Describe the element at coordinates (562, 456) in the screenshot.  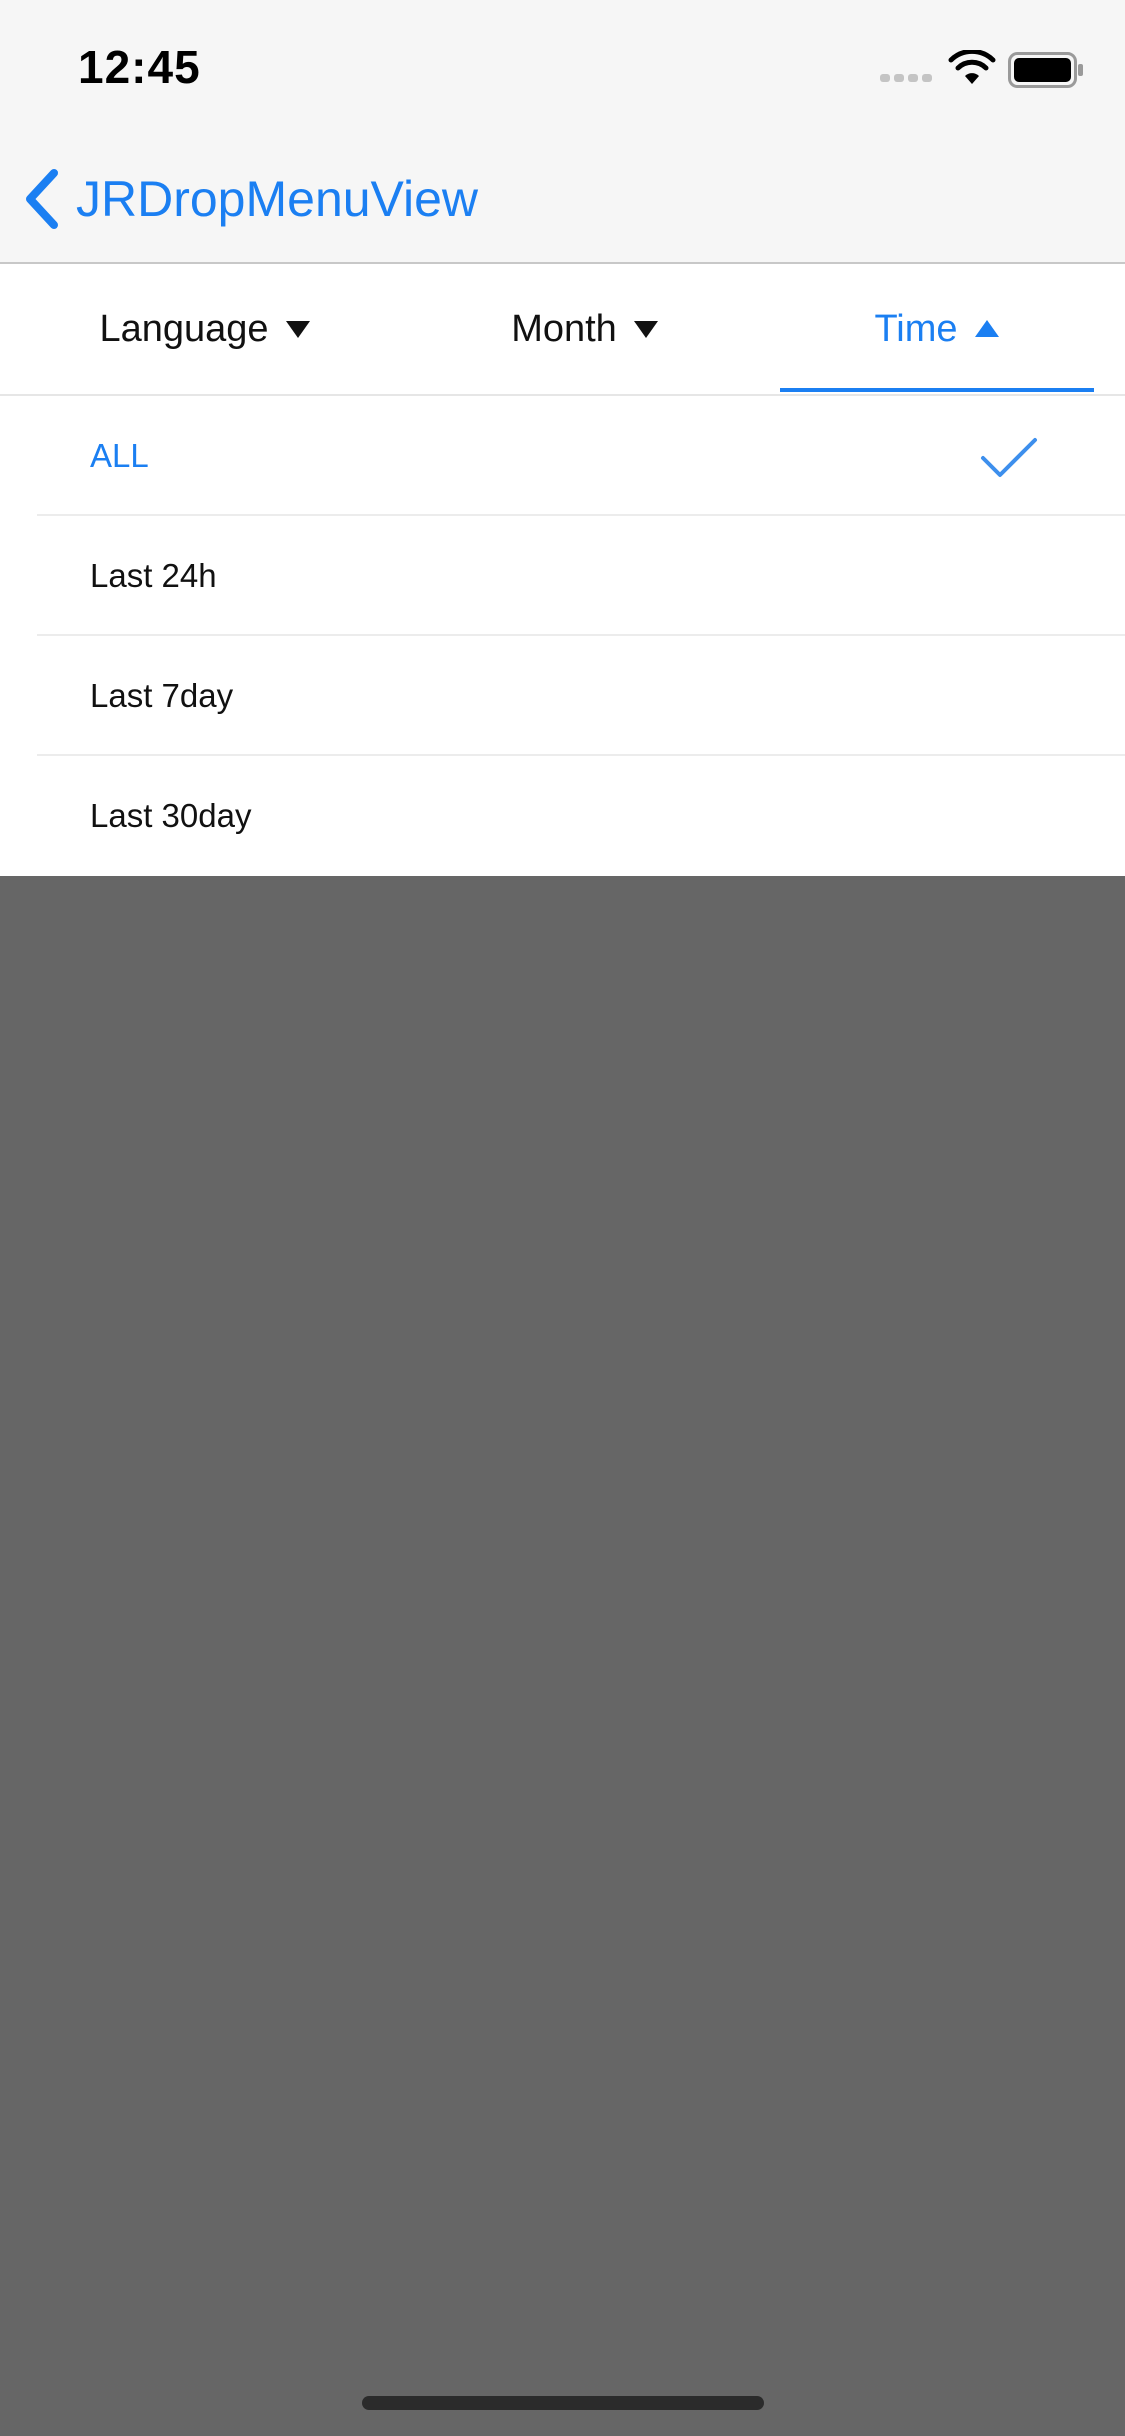
I see `option-all: ALL` at that location.